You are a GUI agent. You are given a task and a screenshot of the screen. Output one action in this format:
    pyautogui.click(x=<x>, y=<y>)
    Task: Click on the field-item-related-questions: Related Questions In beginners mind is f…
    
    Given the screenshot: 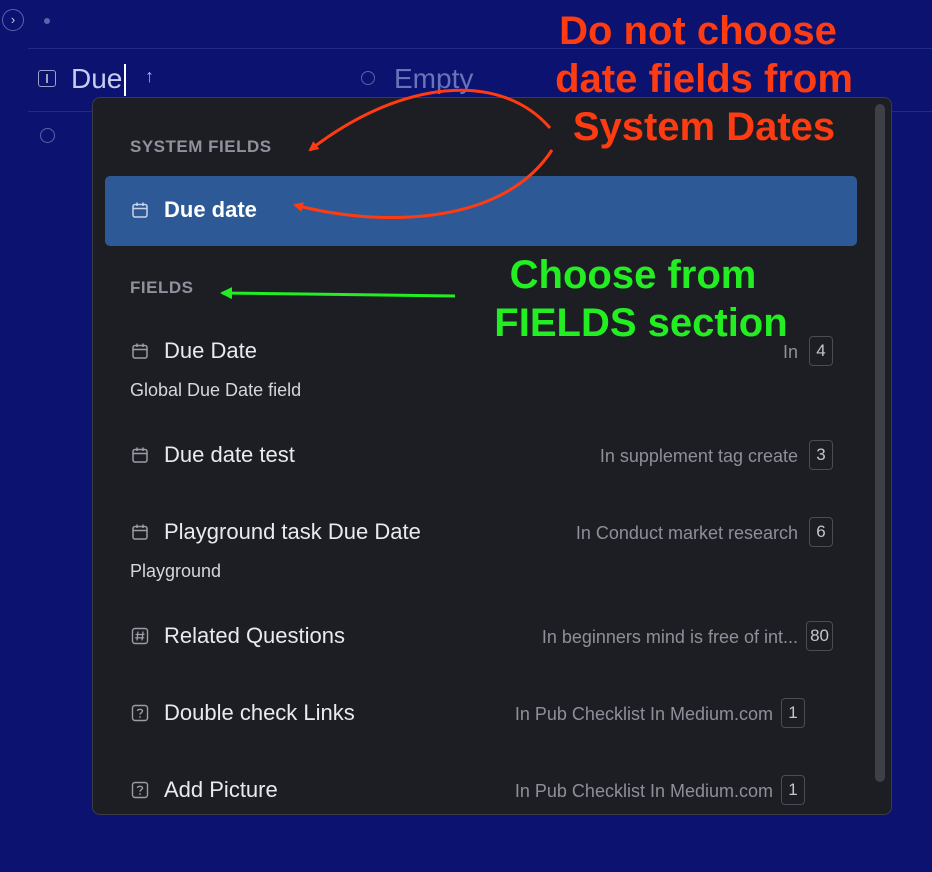 What is the action you would take?
    pyautogui.click(x=478, y=636)
    